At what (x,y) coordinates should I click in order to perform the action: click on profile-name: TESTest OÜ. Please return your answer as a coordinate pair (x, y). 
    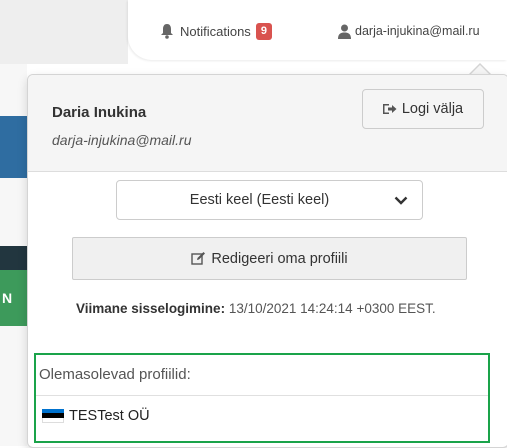
    Looking at the image, I should click on (109, 416).